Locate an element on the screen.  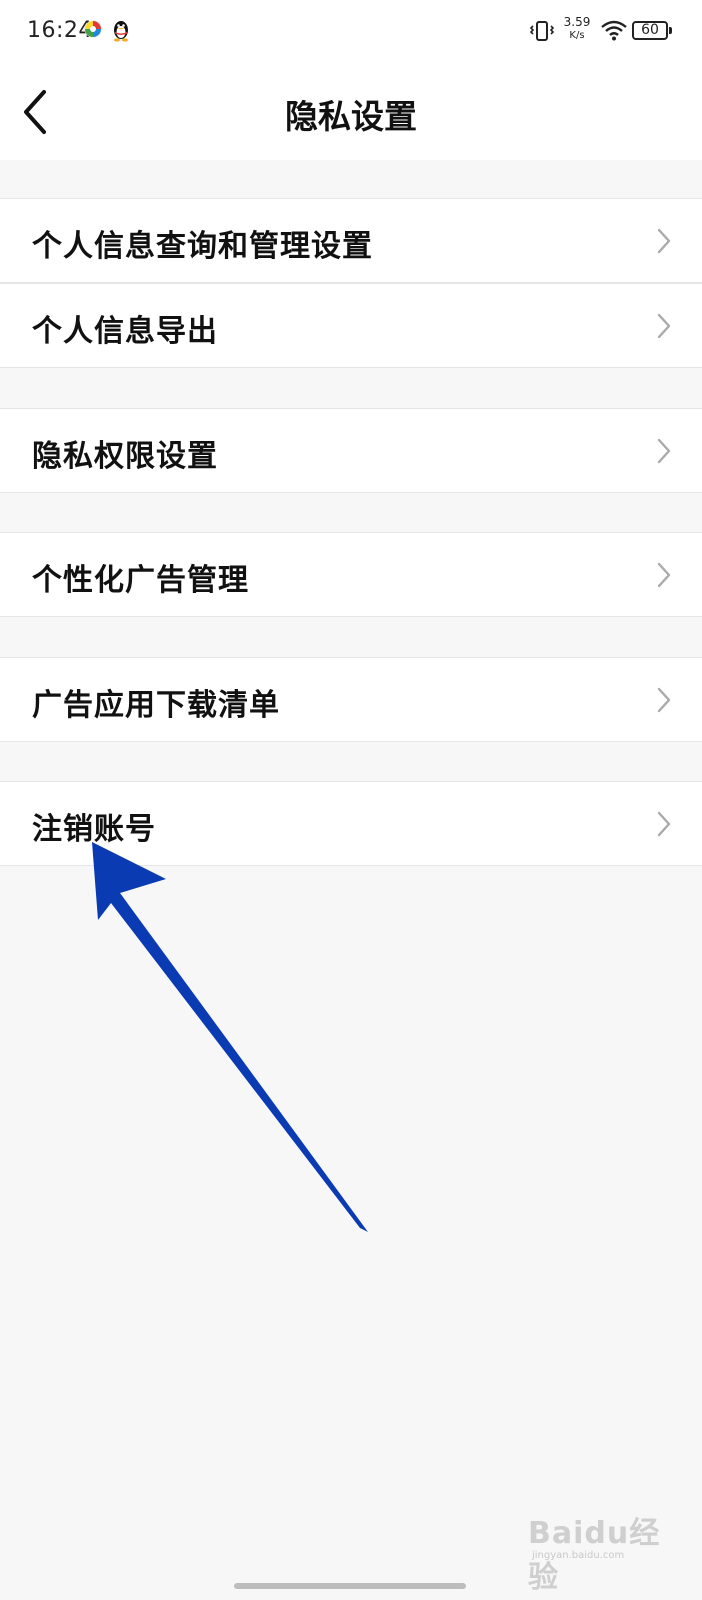
arrow-shape is located at coordinates (230, 1037).